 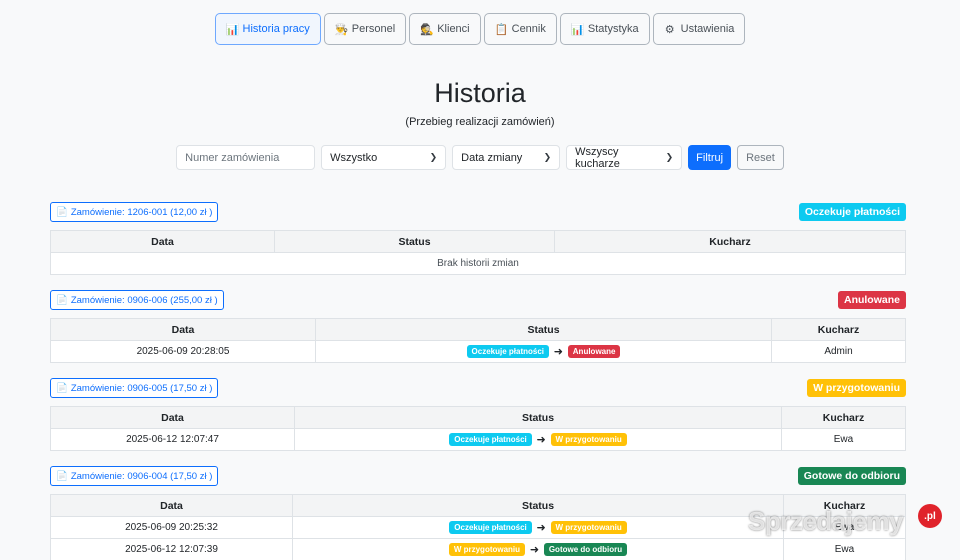 I want to click on row-status: W przygotowaniu ➜ Gotowe do odbioru, so click(x=538, y=549).